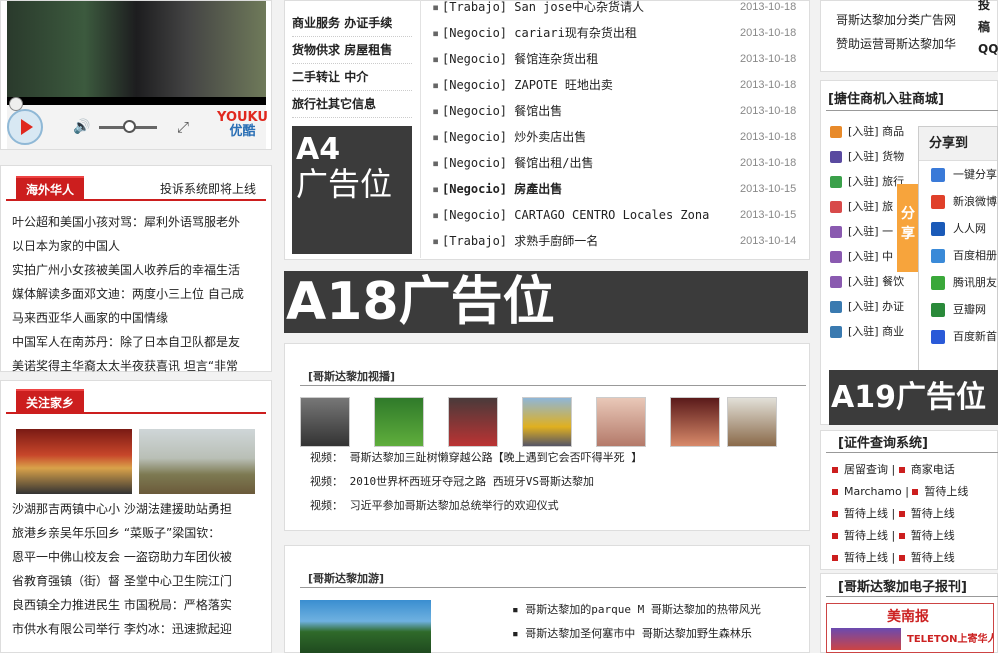  What do you see at coordinates (555, 458) in the screenshot?
I see `list-item: 视频： 哥斯达黎加三趾树懒穿越公路【晚上遇到它会否吓得半死 】` at bounding box center [555, 458].